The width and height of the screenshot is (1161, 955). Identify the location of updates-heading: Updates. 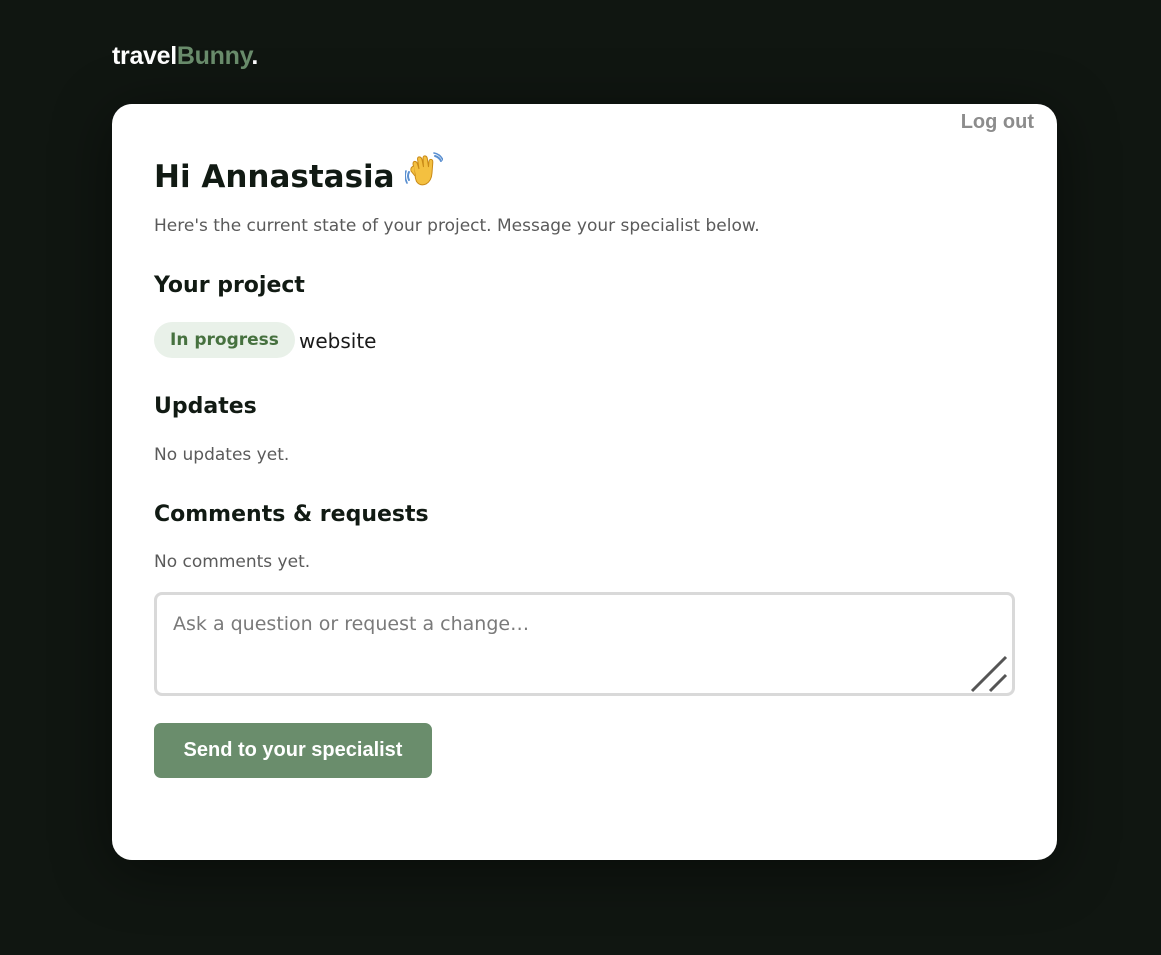
(205, 406).